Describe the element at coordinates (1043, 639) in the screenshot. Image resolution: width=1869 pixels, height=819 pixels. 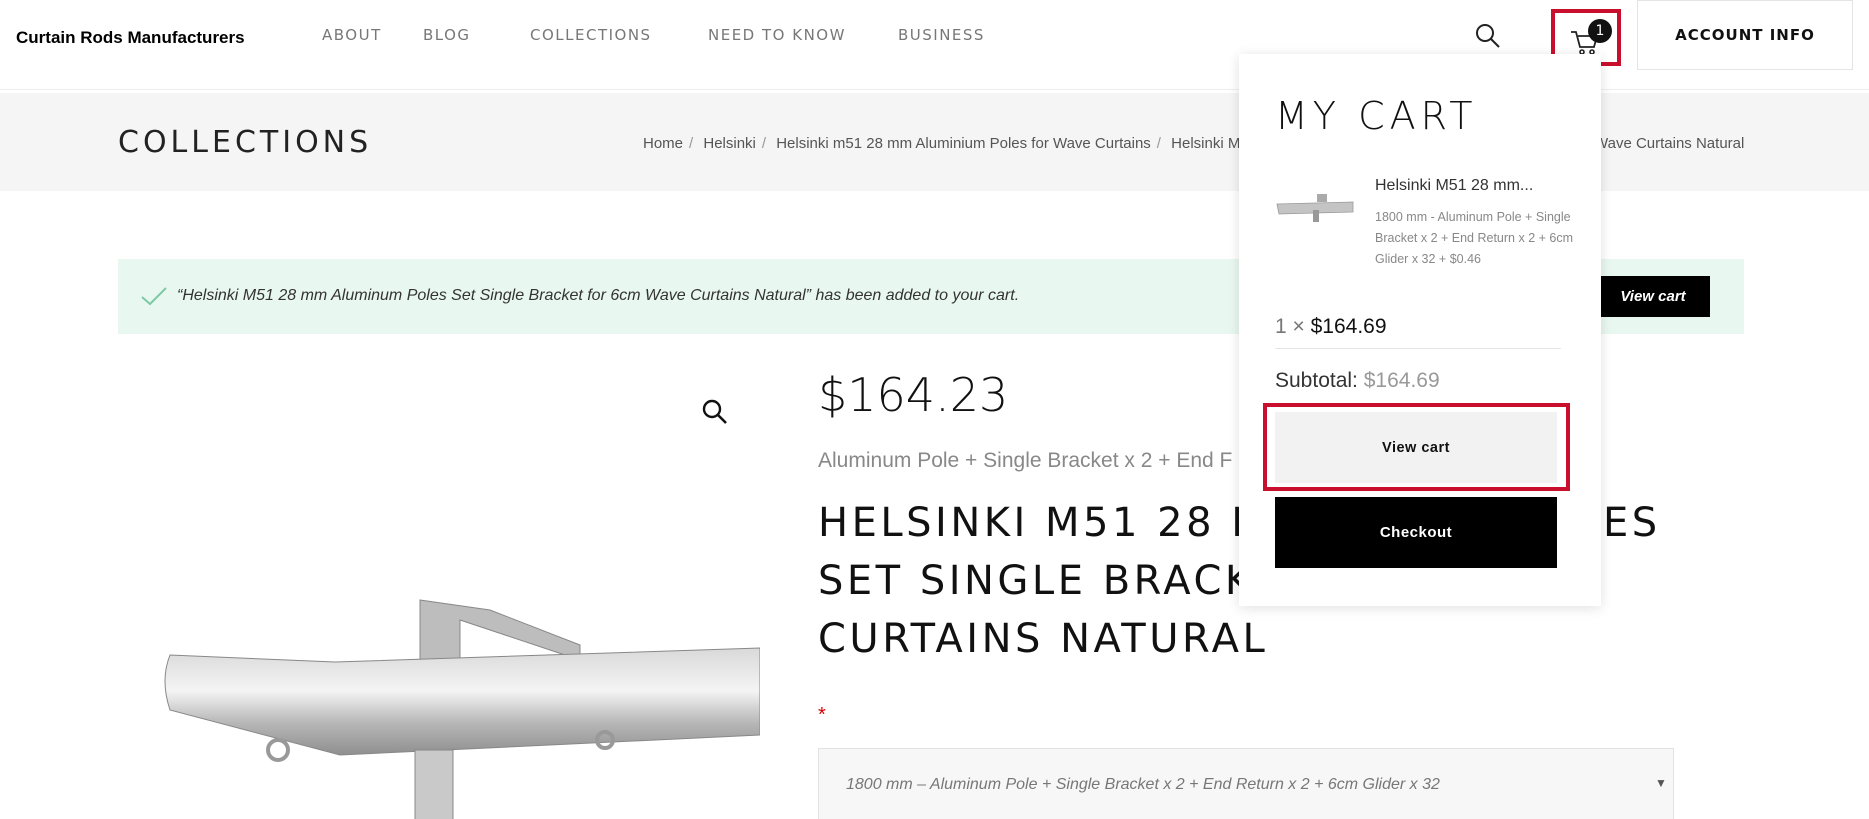
I see `product-title-line: CURTAINS NATURAL` at that location.